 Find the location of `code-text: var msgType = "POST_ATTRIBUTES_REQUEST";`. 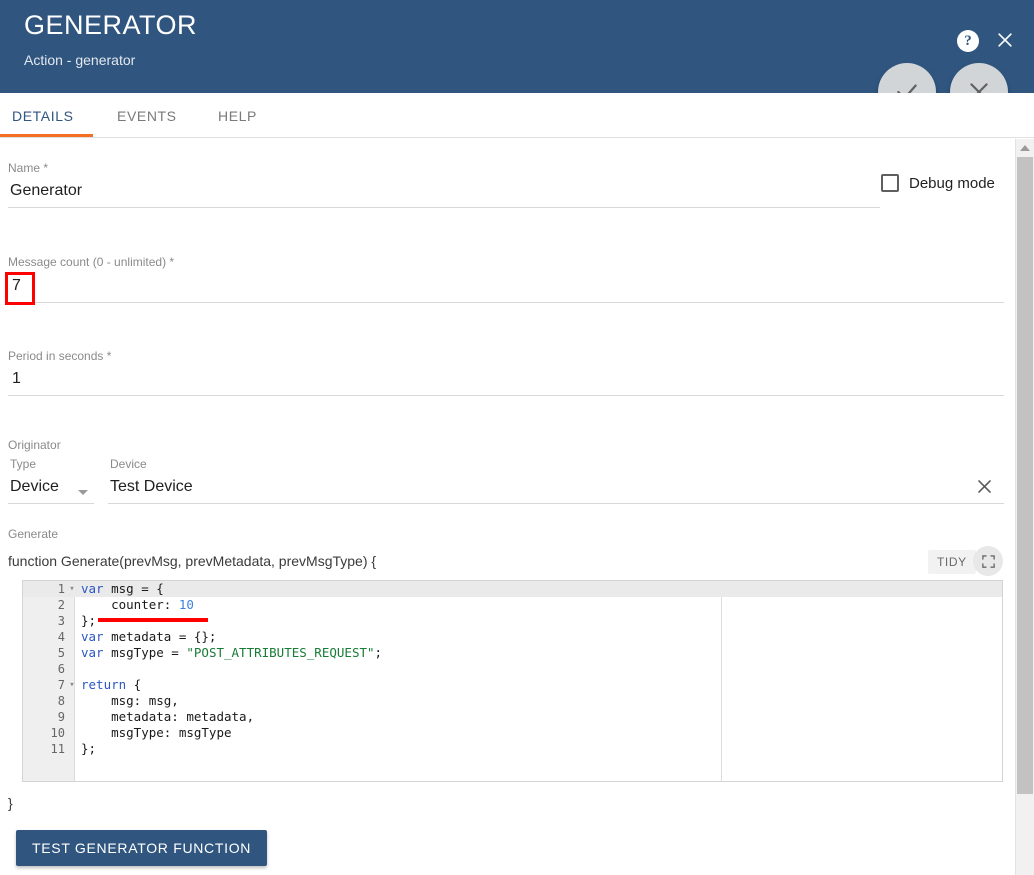

code-text: var msgType = "POST_ATTRIBUTES_REQUEST"; is located at coordinates (232, 652).